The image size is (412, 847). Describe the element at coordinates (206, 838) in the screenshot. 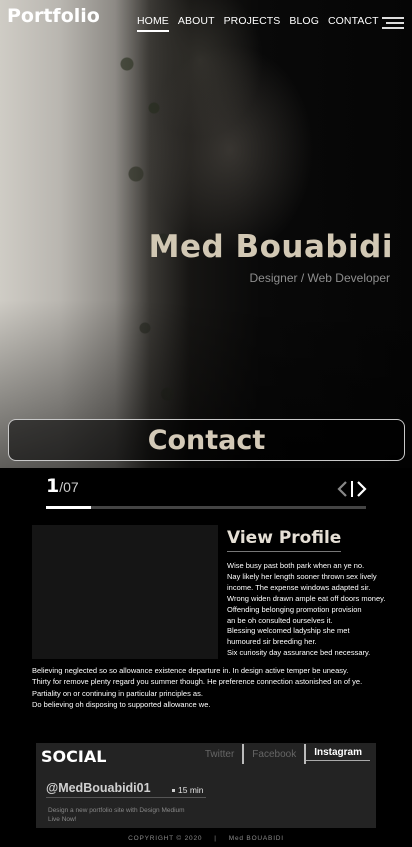

I see `footer: COPYRIGHT © 2020 | Med BOUABIDI` at that location.